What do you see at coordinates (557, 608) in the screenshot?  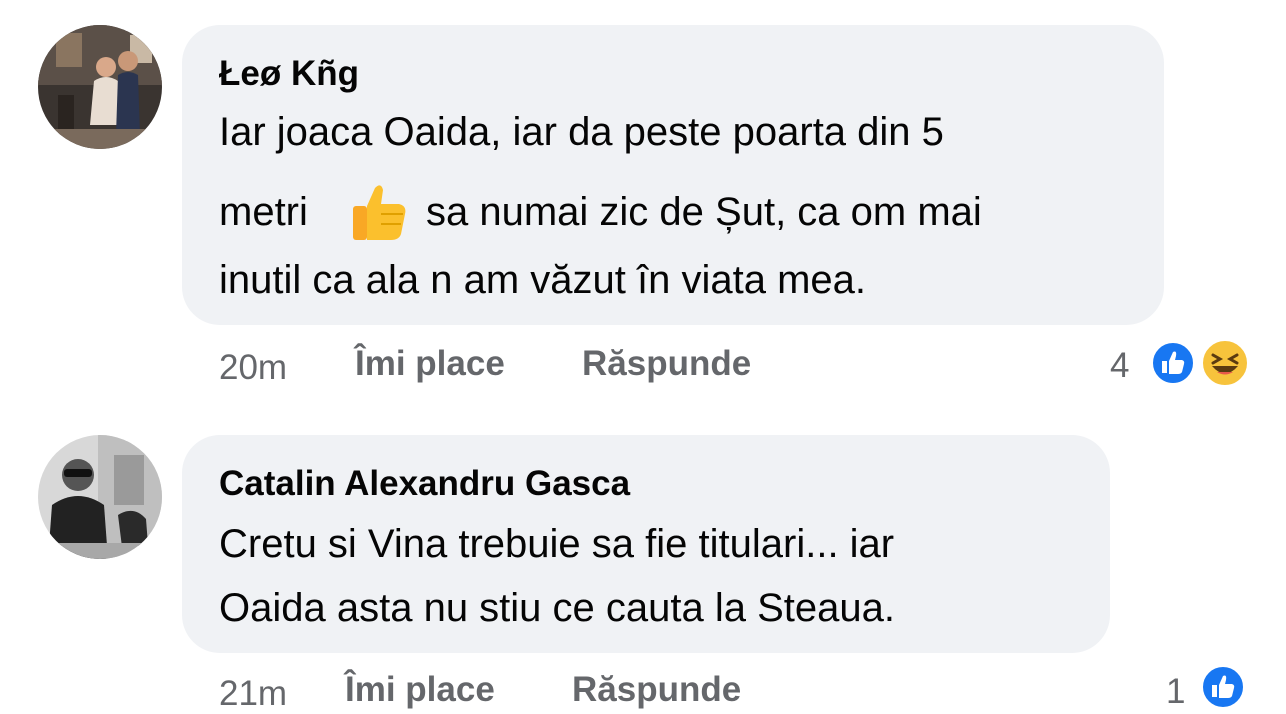 I see `comment-text-line: Oaida asta nu stiu ce cauta la Steaua.` at bounding box center [557, 608].